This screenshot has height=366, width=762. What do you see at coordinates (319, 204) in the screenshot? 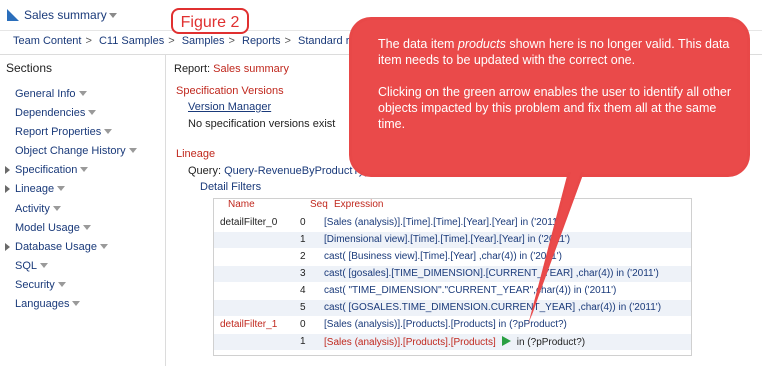
I see `column-header-seq: Seq` at bounding box center [319, 204].